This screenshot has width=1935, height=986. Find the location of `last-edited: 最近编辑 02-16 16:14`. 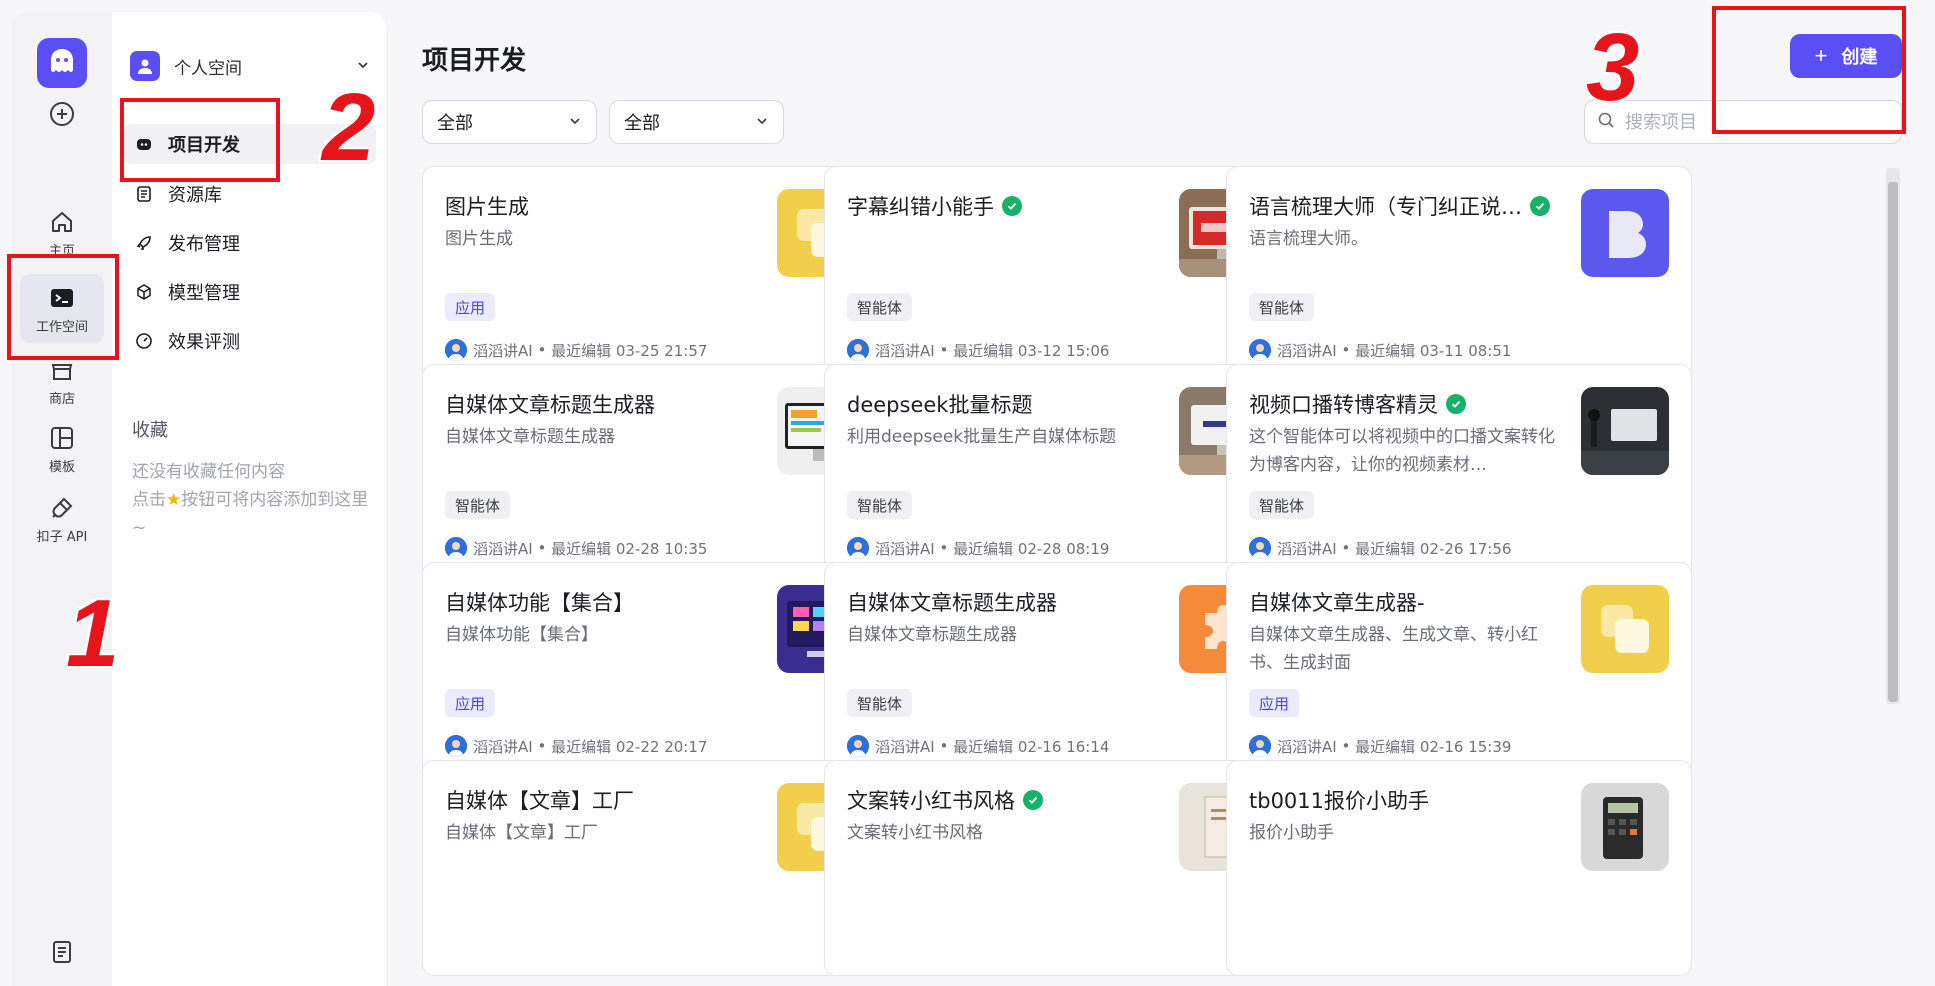

last-edited: 最近编辑 02-16 16:14 is located at coordinates (1031, 746).